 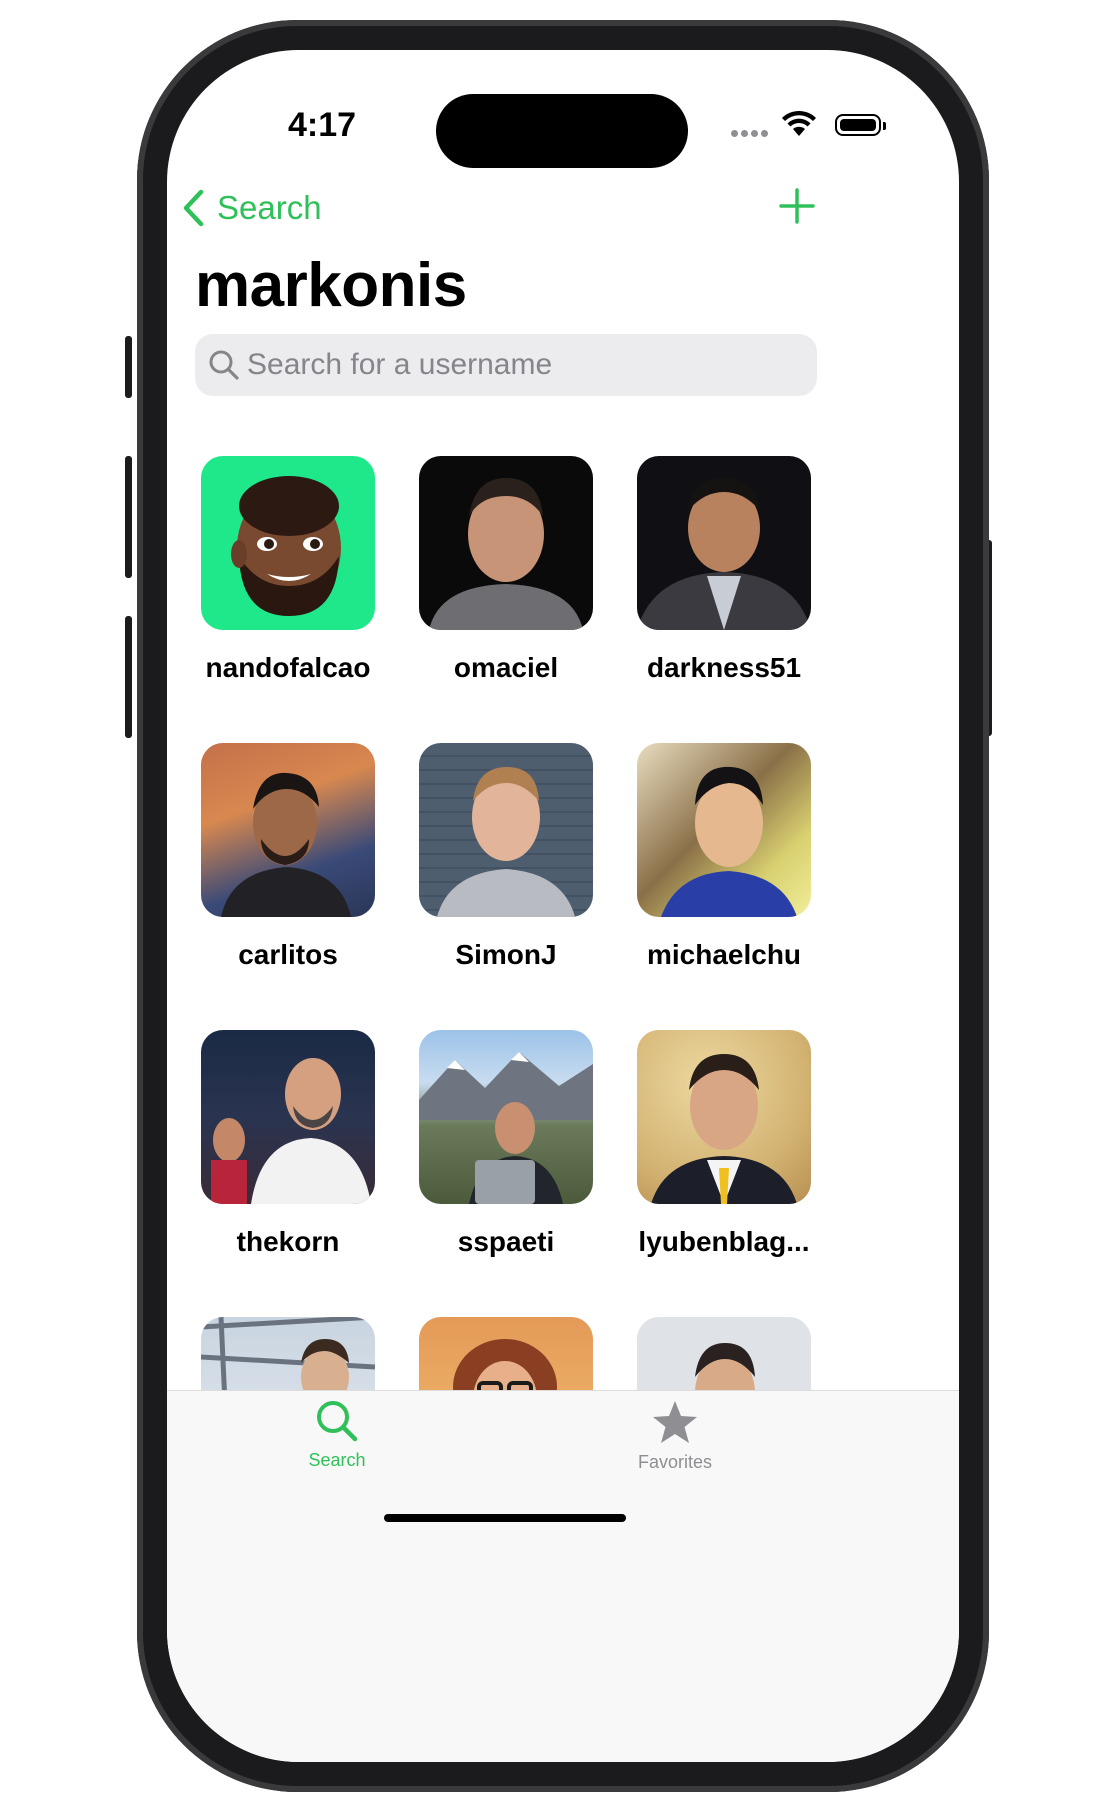 What do you see at coordinates (675, 1462) in the screenshot?
I see `tab-favorites-label: Favorites` at bounding box center [675, 1462].